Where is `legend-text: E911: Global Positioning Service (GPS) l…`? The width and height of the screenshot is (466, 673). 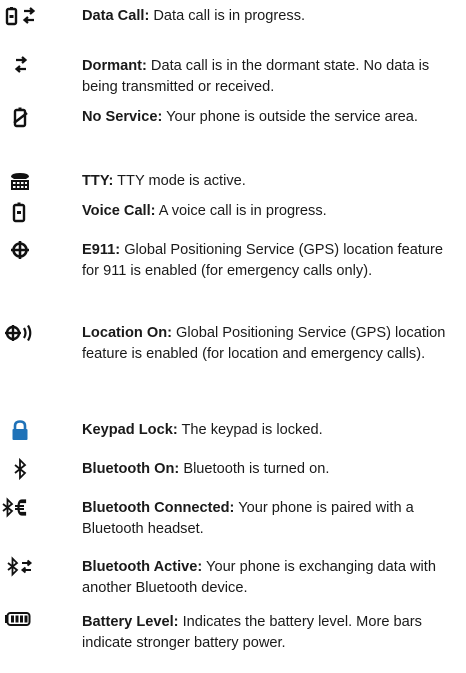
legend-text: E911: Global Positioning Service (GPS) l… is located at coordinates (269, 261).